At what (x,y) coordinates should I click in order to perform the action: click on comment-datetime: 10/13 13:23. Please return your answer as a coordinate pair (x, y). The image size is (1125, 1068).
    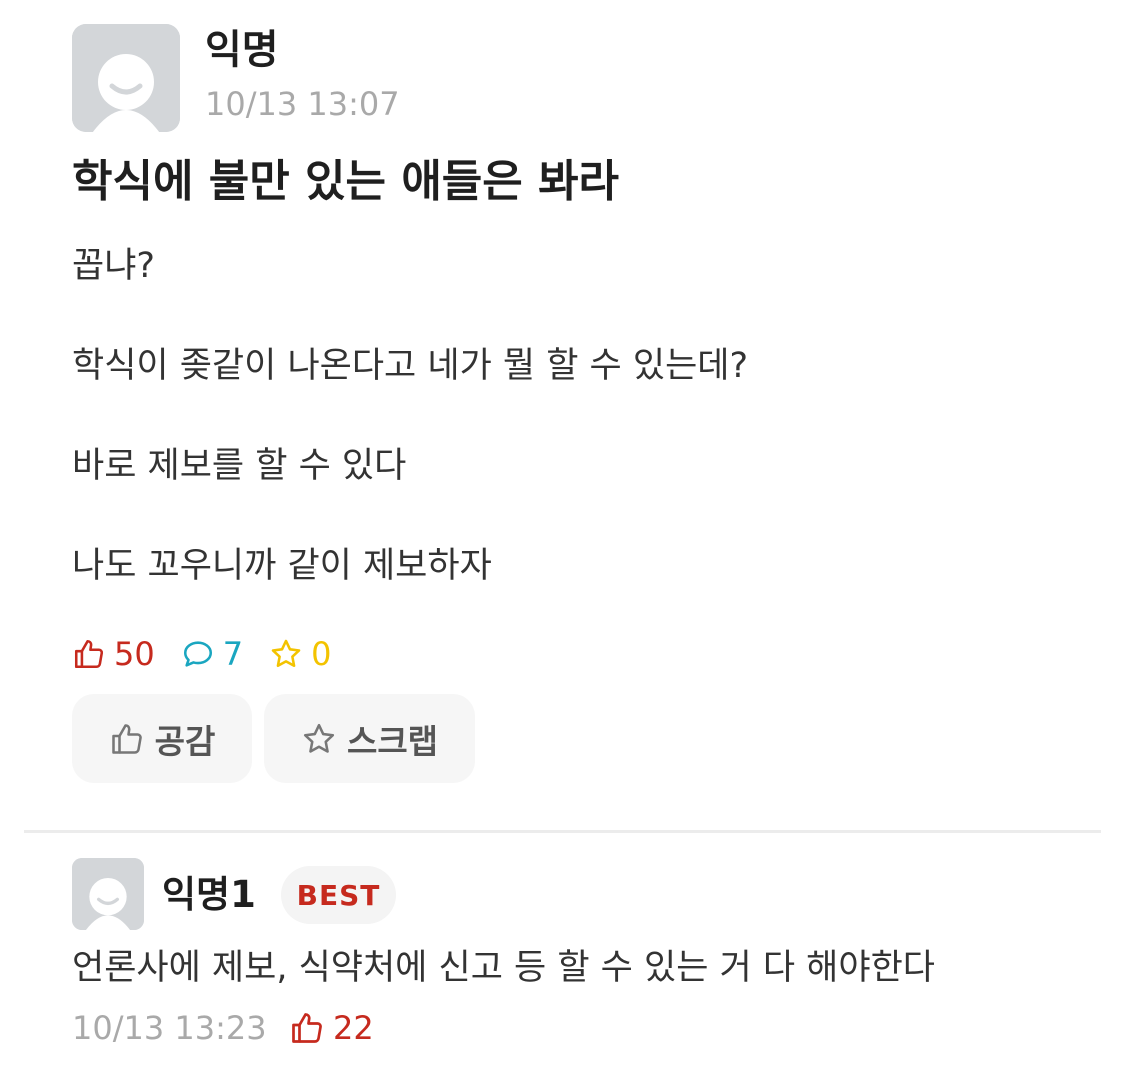
    Looking at the image, I should click on (169, 1028).